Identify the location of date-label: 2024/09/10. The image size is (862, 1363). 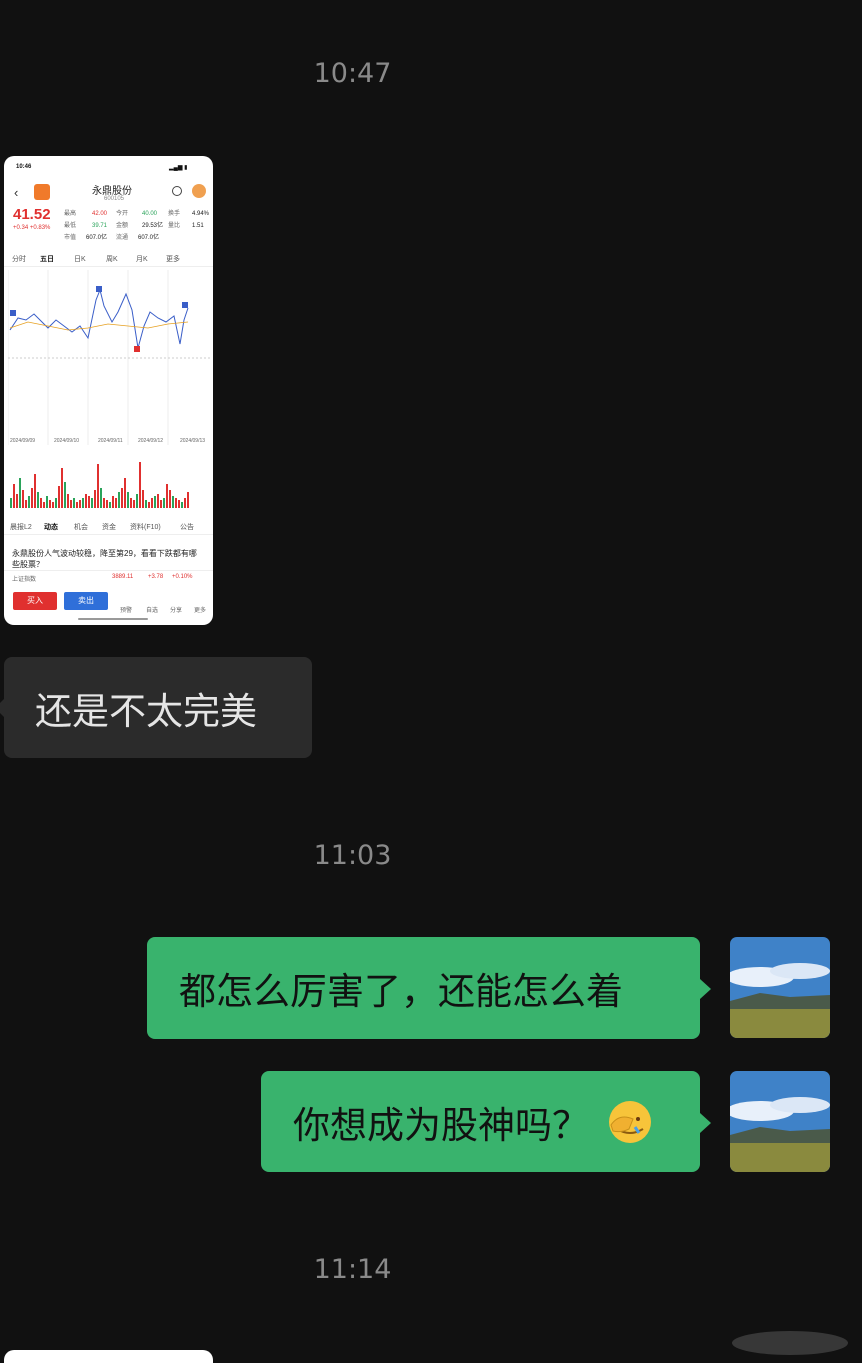
(67, 441).